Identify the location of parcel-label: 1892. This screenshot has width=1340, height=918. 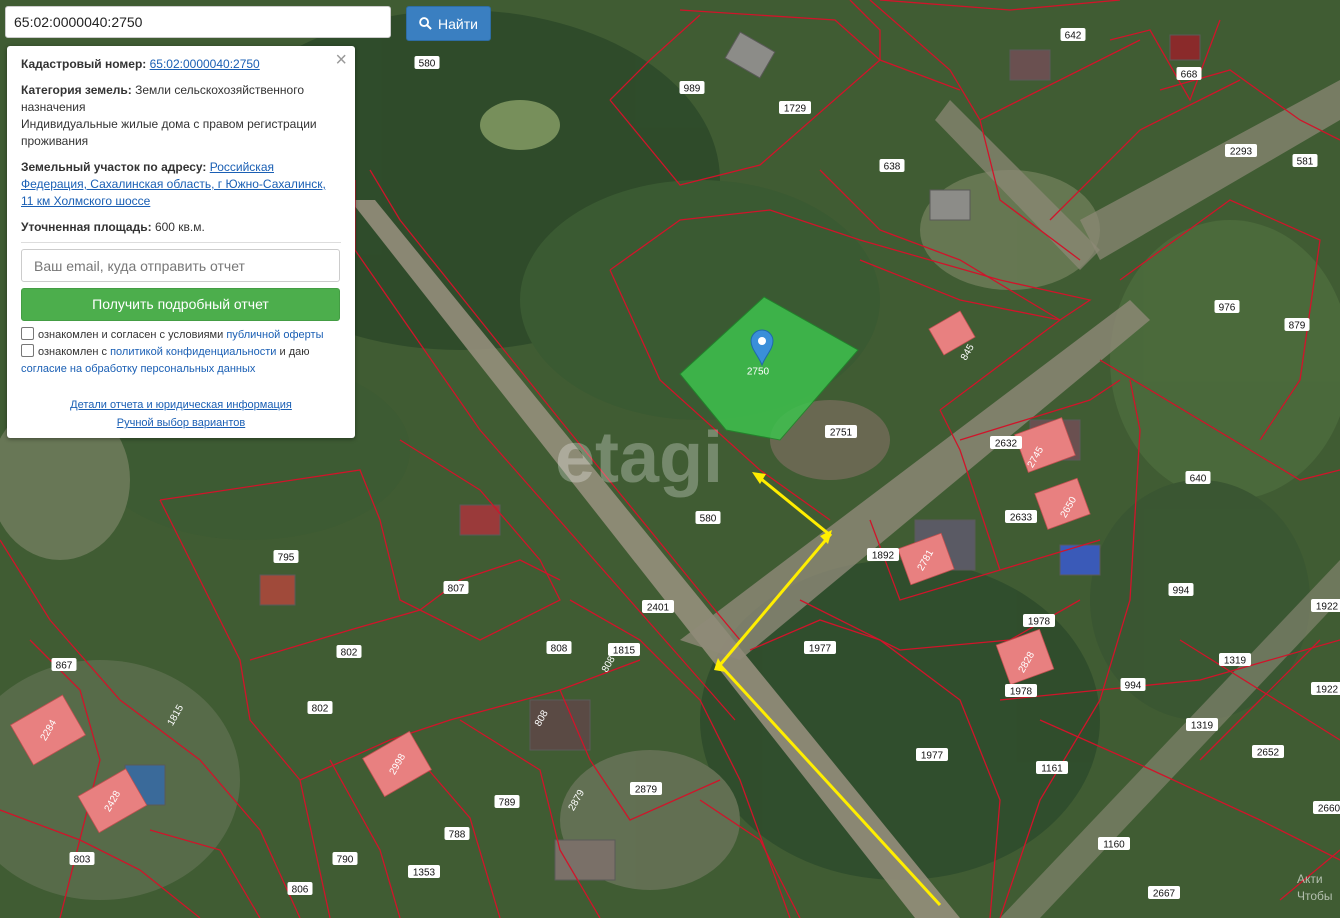
(883, 556).